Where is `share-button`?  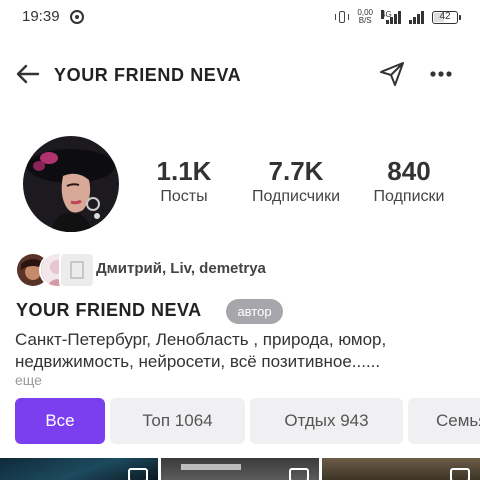 share-button is located at coordinates (392, 74).